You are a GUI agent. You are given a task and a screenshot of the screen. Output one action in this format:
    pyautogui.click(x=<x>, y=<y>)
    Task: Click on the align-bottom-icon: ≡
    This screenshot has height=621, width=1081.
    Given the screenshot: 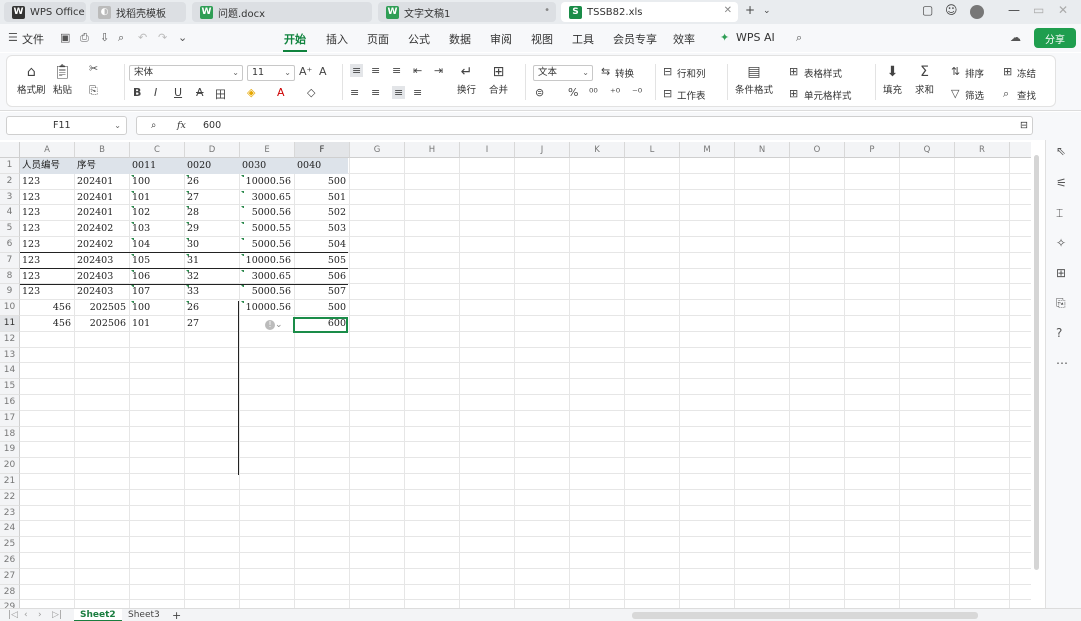 What is the action you would take?
    pyautogui.click(x=396, y=70)
    